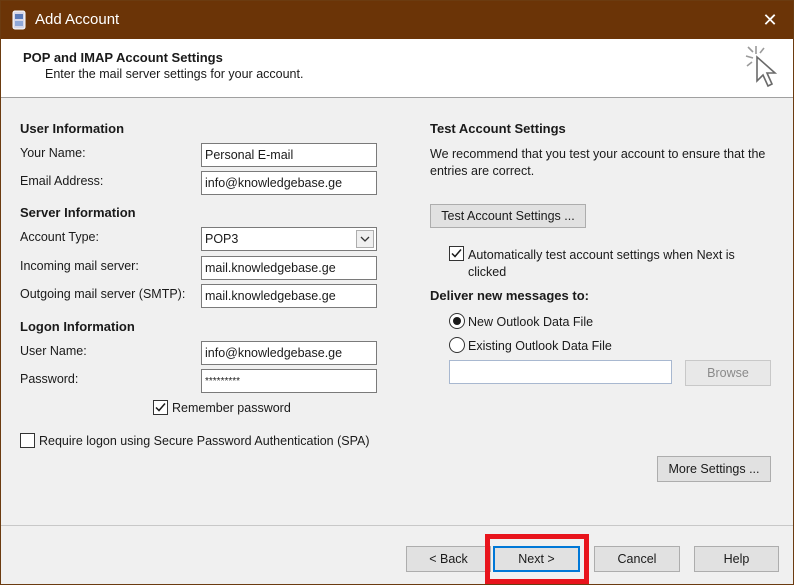 The image size is (794, 585). I want to click on cancel-button: Cancel, so click(637, 559).